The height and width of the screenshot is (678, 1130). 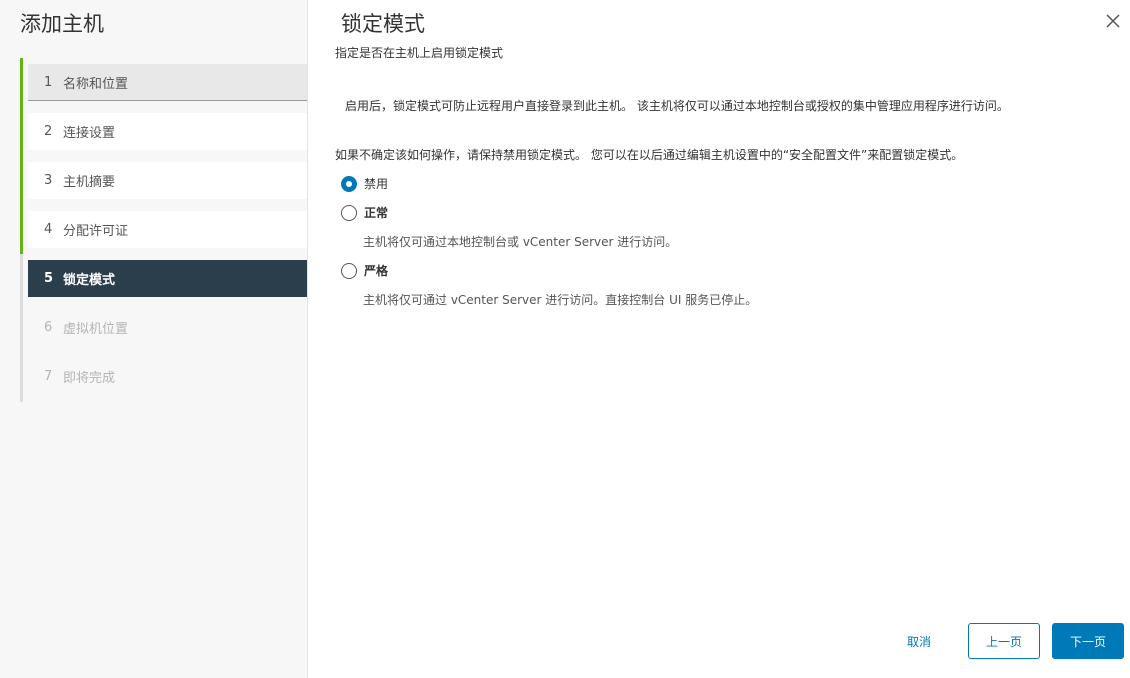 What do you see at coordinates (376, 213) in the screenshot?
I see `radio-label: 正常` at bounding box center [376, 213].